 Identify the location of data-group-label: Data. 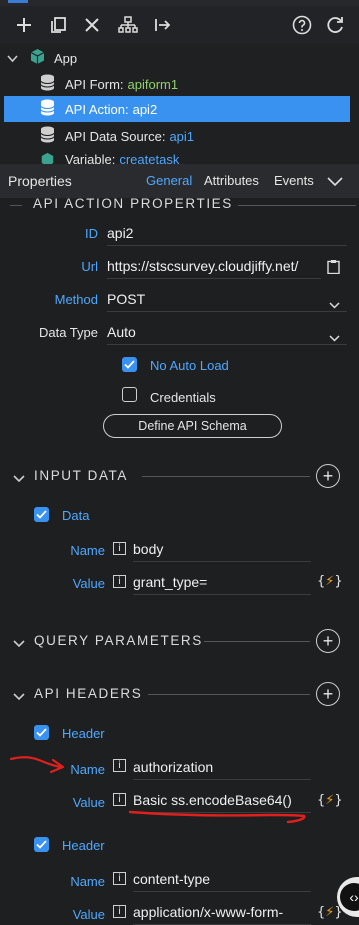
(76, 515).